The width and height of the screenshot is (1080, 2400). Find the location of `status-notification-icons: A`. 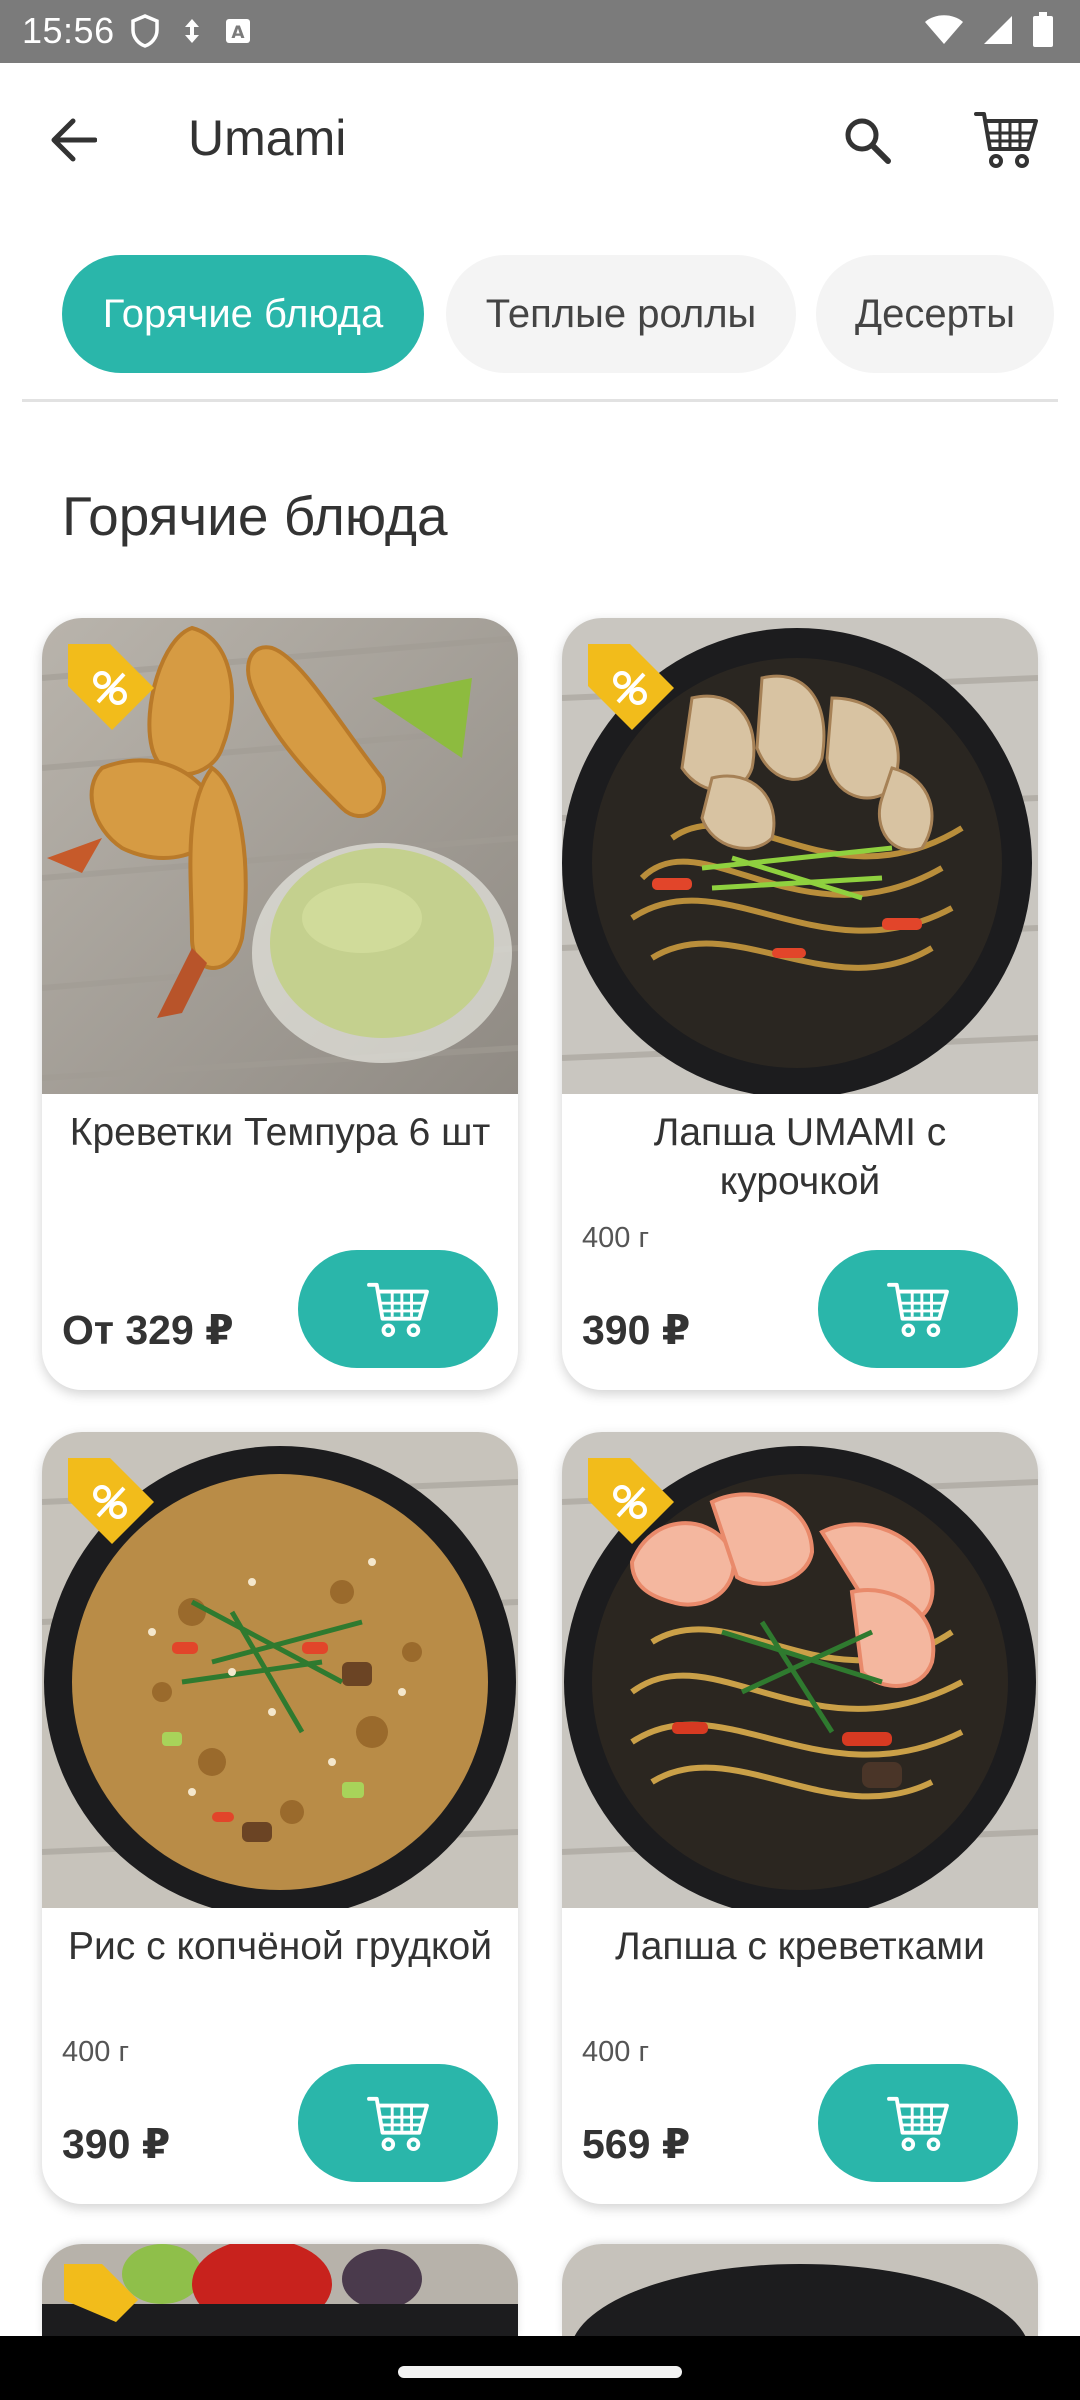

status-notification-icons: A is located at coordinates (191, 31).